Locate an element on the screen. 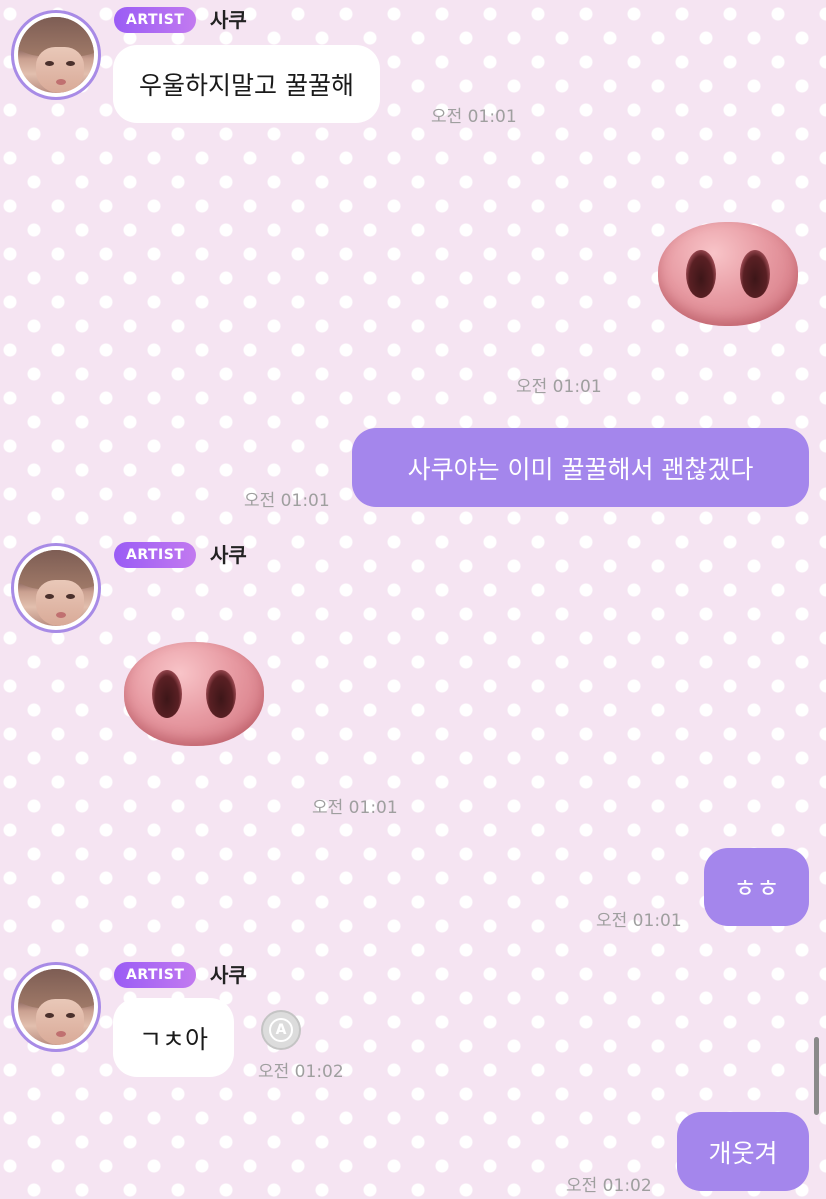 The width and height of the screenshot is (826, 1199). message-bubble: 개웃겨 is located at coordinates (743, 1151).